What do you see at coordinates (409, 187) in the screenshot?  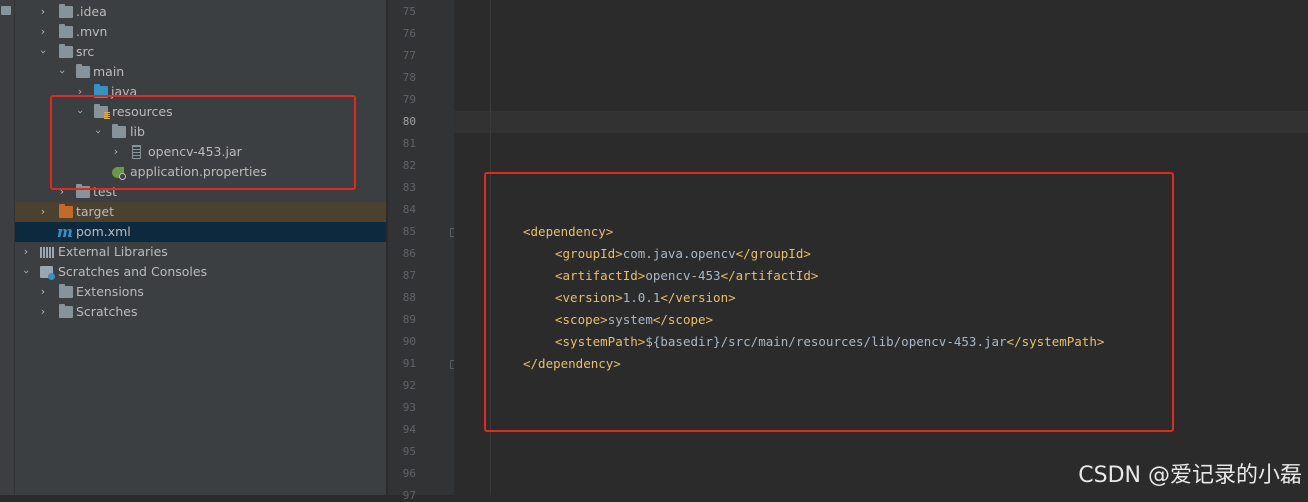 I see `line-number: 83` at bounding box center [409, 187].